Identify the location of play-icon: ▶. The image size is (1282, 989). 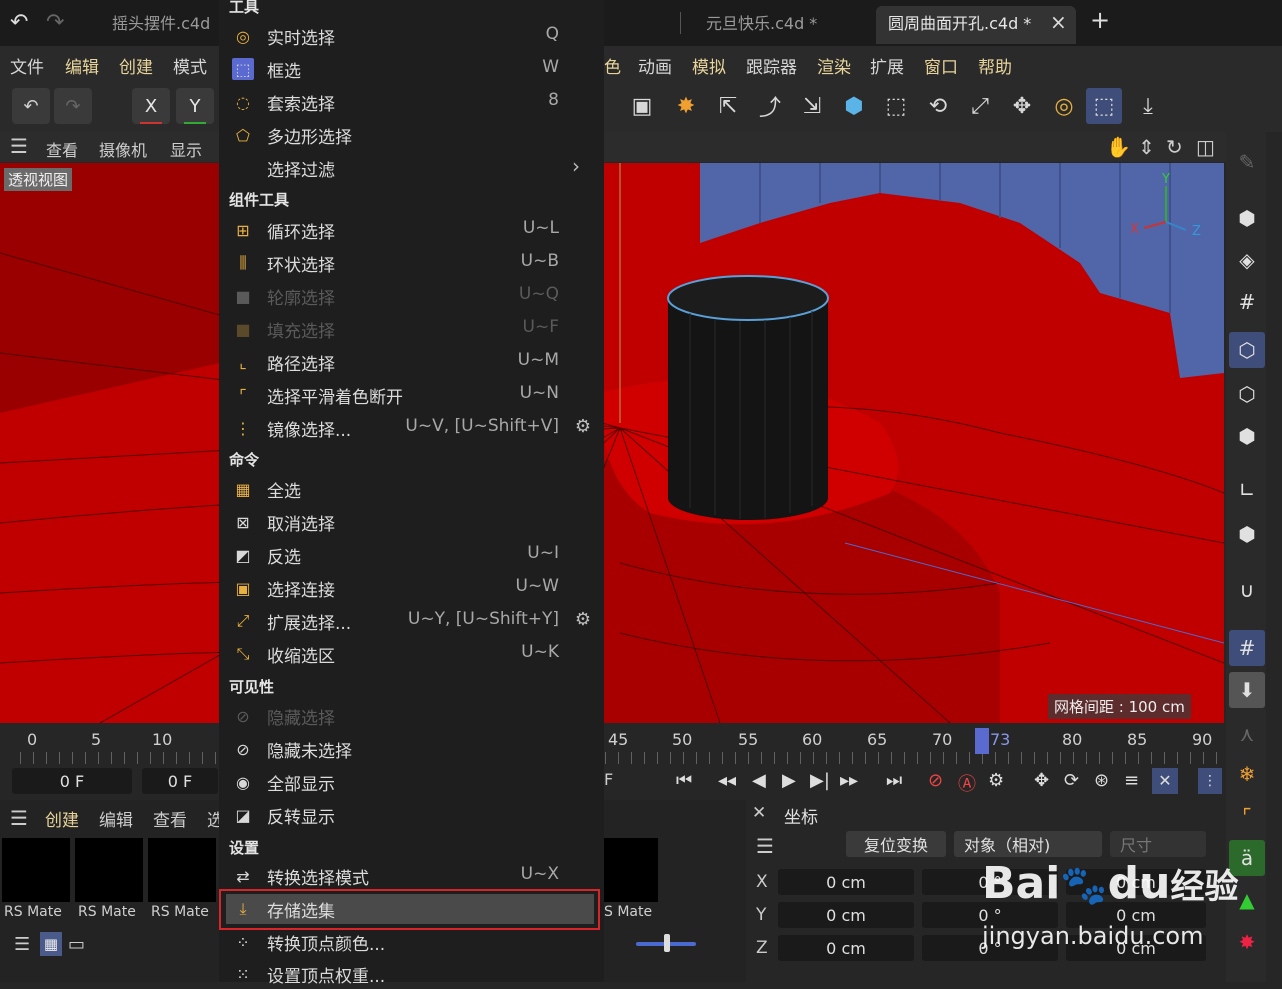
(789, 780).